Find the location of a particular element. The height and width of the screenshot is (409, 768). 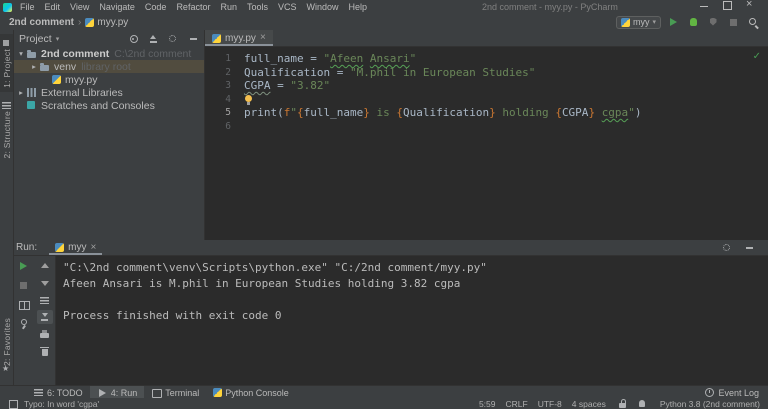

breadcrumb-file-item: myy.py is located at coordinates (106, 22).